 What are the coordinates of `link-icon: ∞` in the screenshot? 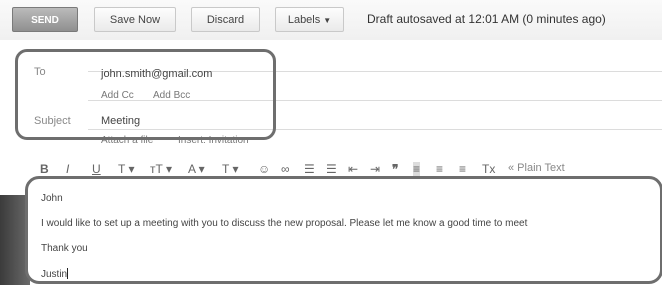 It's located at (285, 169).